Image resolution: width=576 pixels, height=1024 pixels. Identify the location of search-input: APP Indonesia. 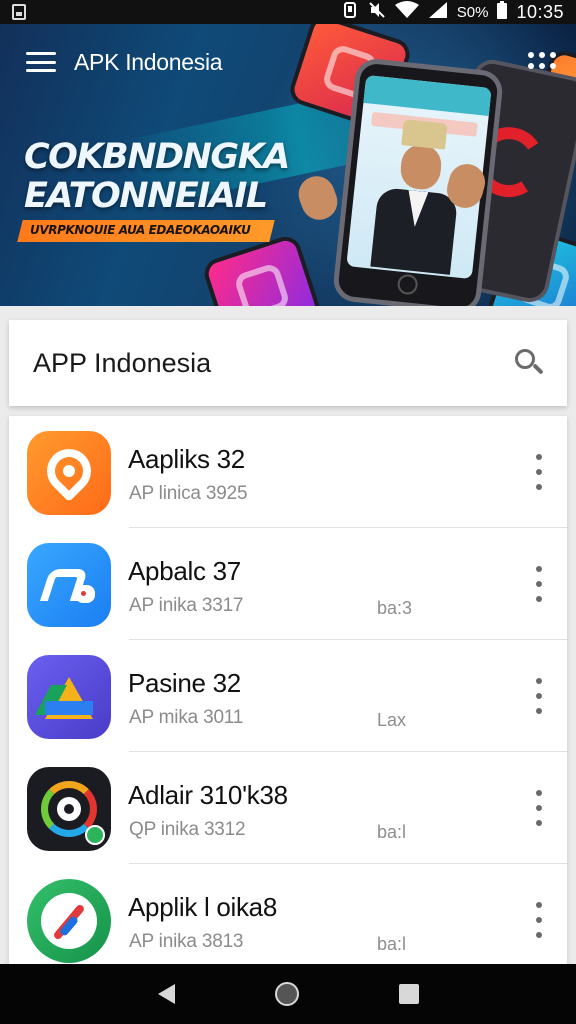
(122, 363).